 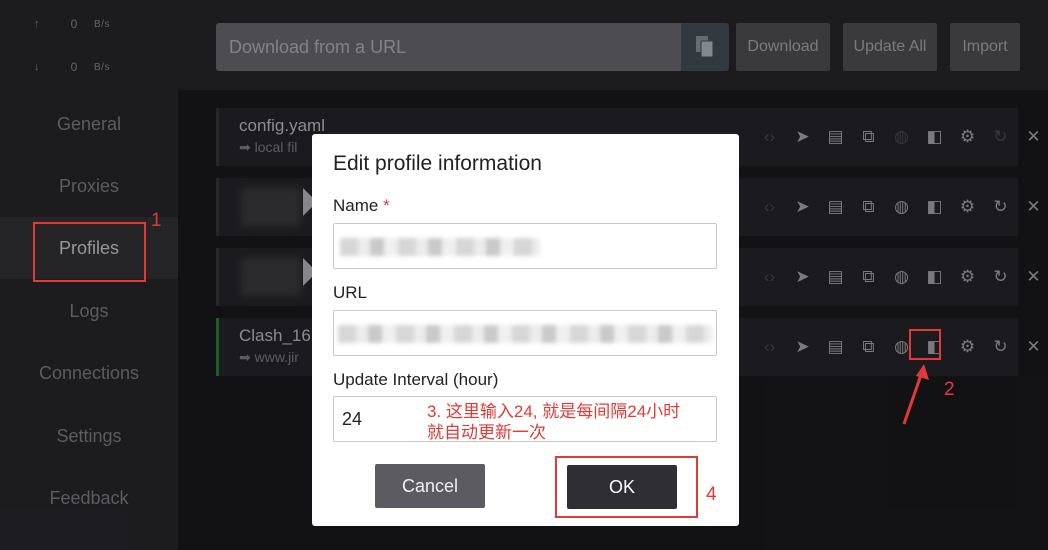 I want to click on url-field, so click(x=525, y=333).